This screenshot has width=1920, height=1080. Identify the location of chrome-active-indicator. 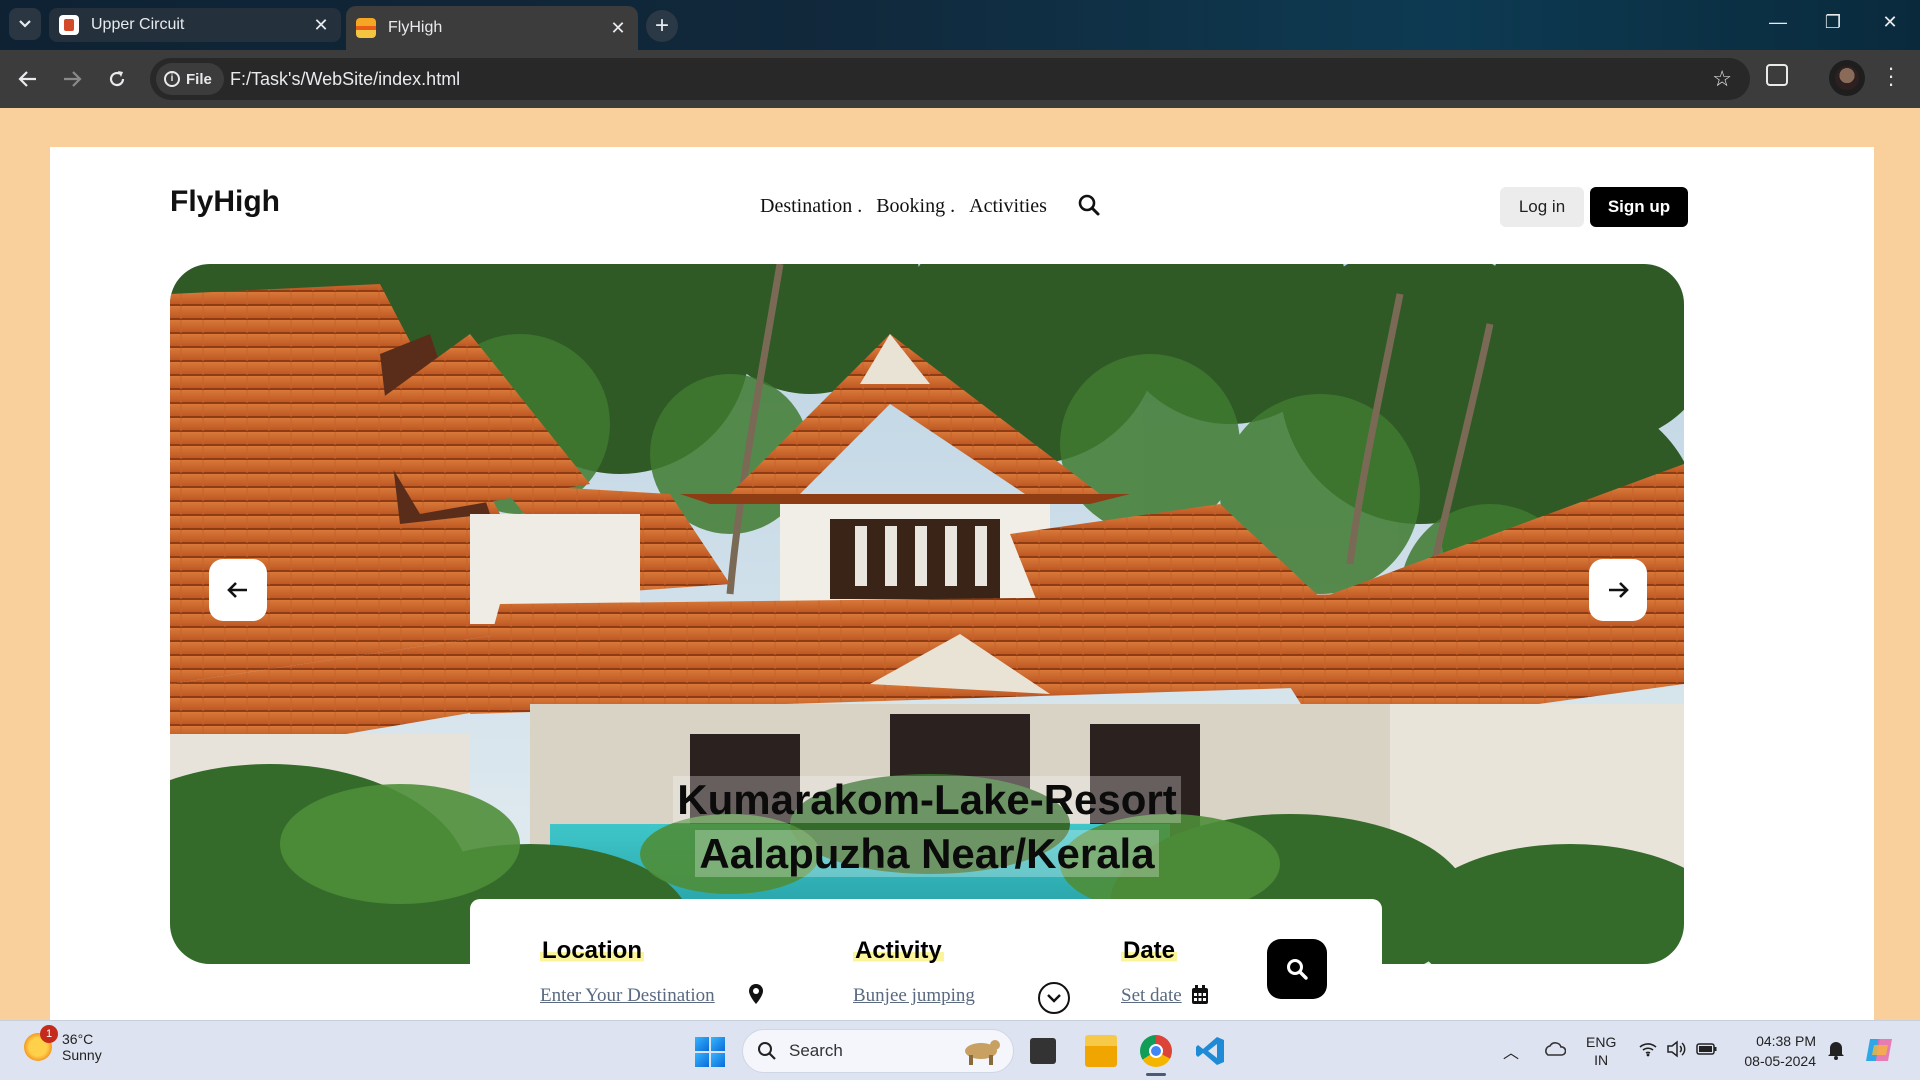
(1156, 1074).